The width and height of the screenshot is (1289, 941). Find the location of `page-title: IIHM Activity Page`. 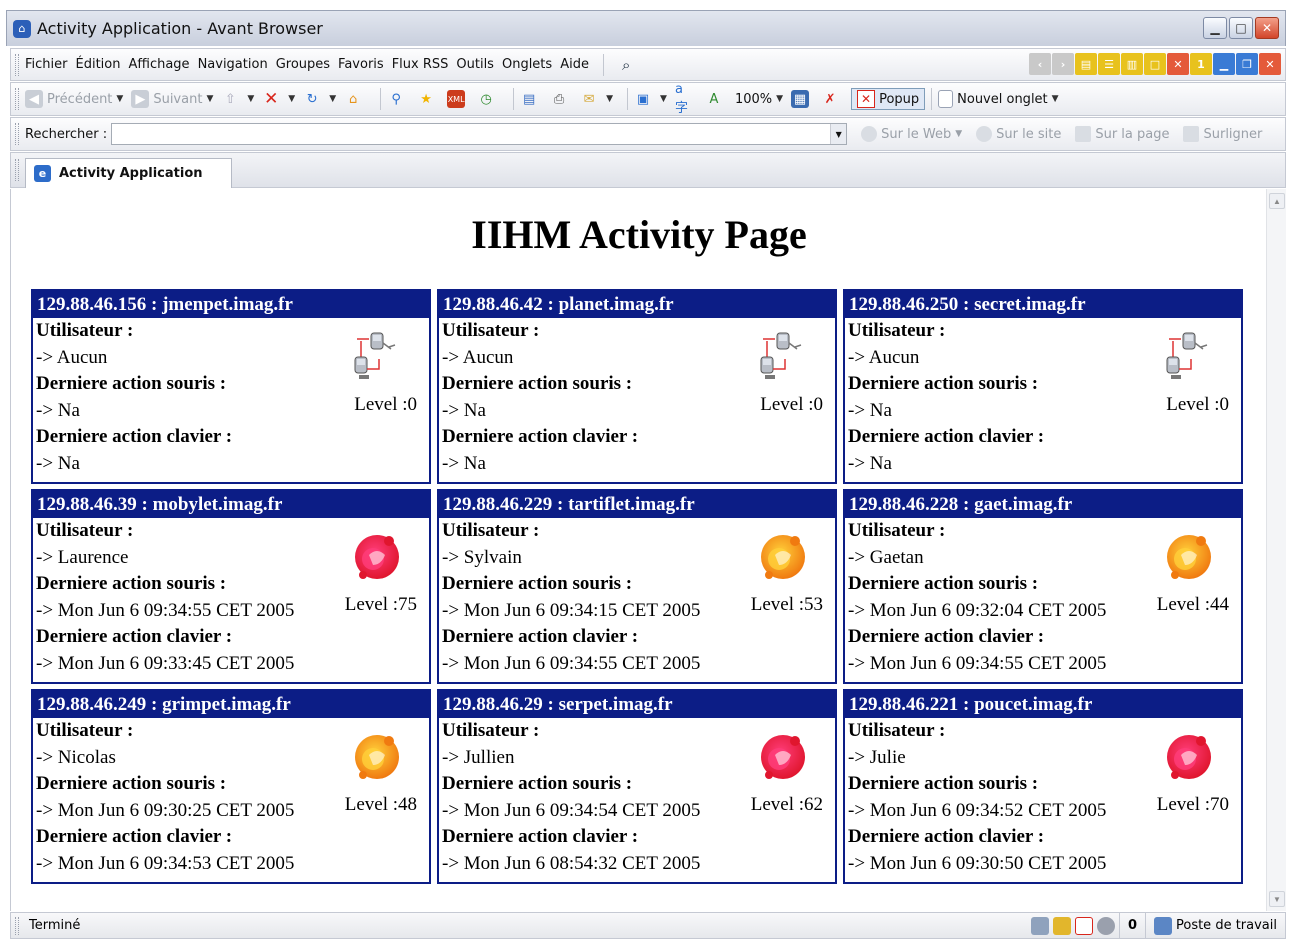

page-title: IIHM Activity Page is located at coordinates (639, 234).